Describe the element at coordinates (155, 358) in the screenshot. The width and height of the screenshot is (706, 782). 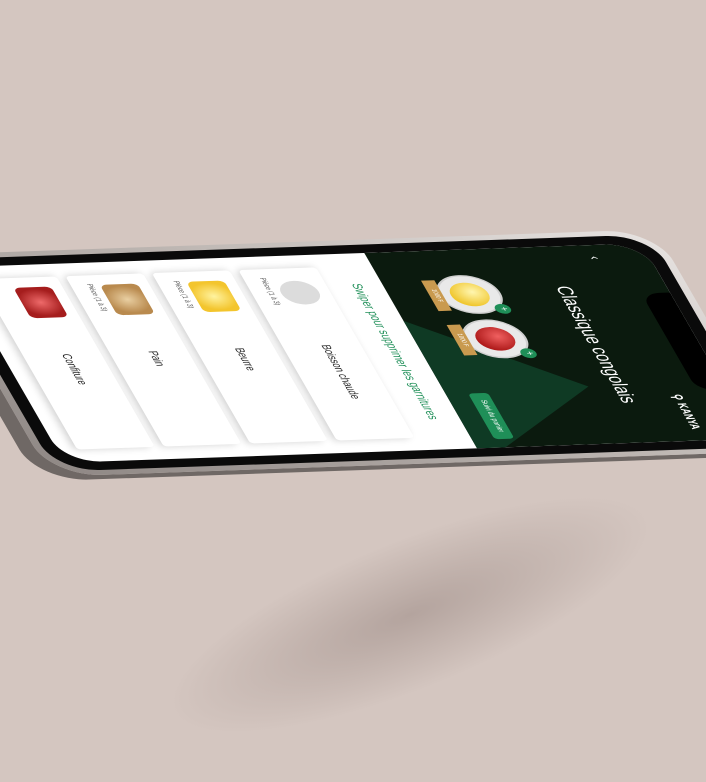
I see `item-name: Pain` at that location.